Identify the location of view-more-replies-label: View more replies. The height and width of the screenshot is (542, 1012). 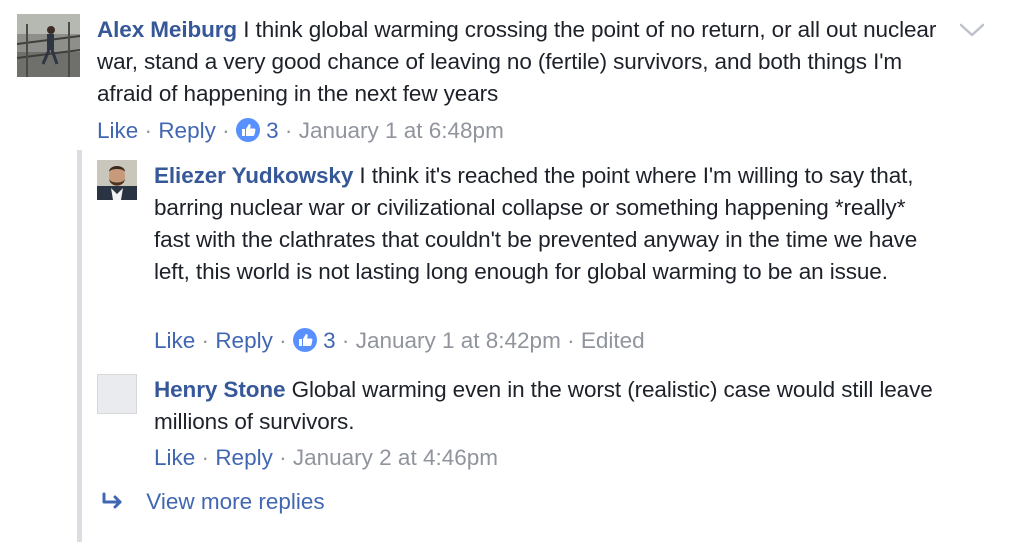
(235, 501).